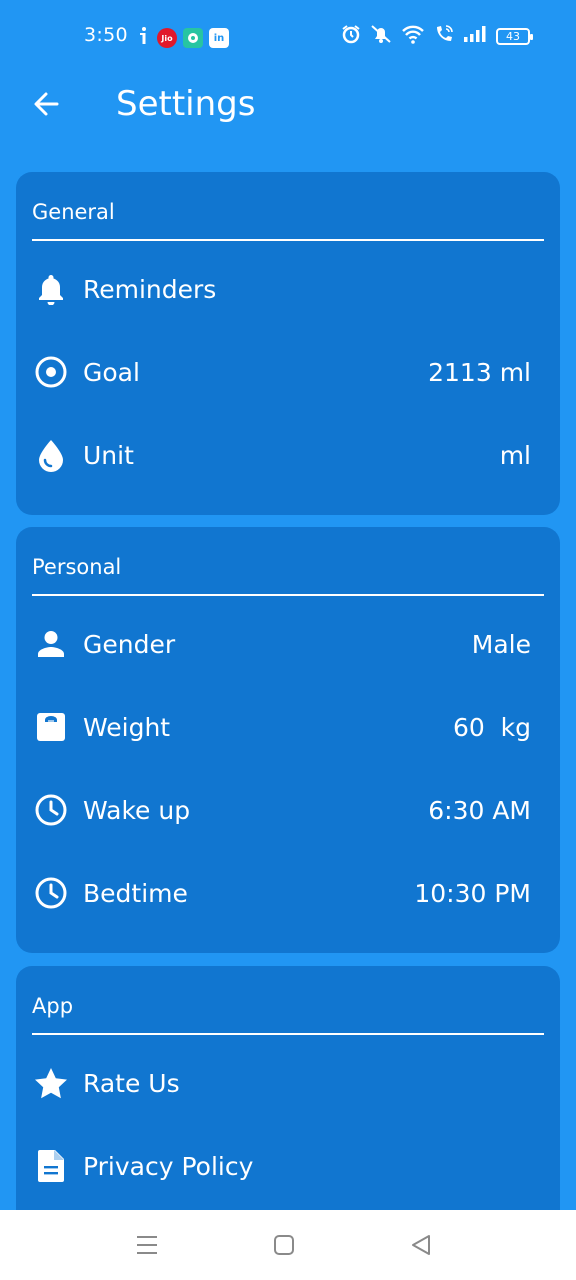  Describe the element at coordinates (479, 372) in the screenshot. I see `goal-value: 2113 ml` at that location.